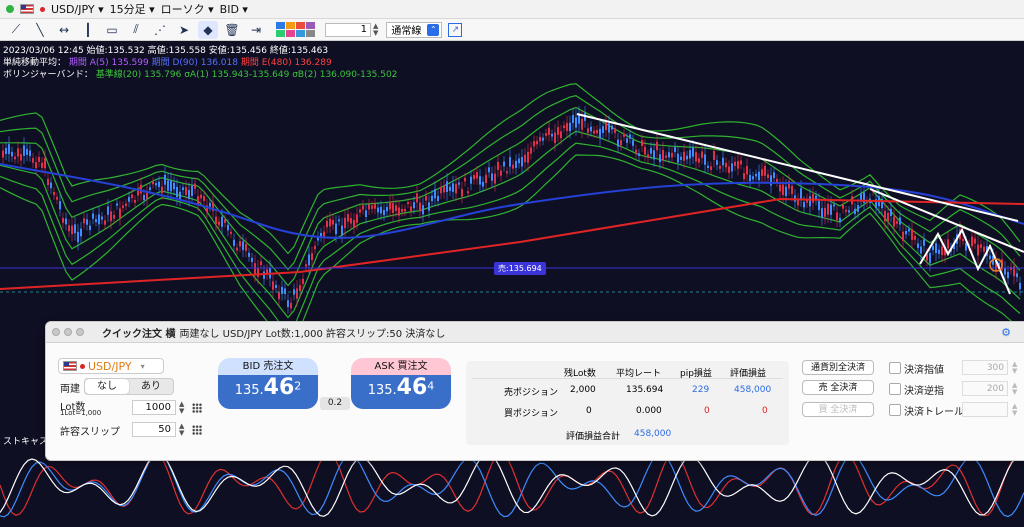  Describe the element at coordinates (649, 411) in the screenshot. I see `buy-avg: 0.000` at that location.